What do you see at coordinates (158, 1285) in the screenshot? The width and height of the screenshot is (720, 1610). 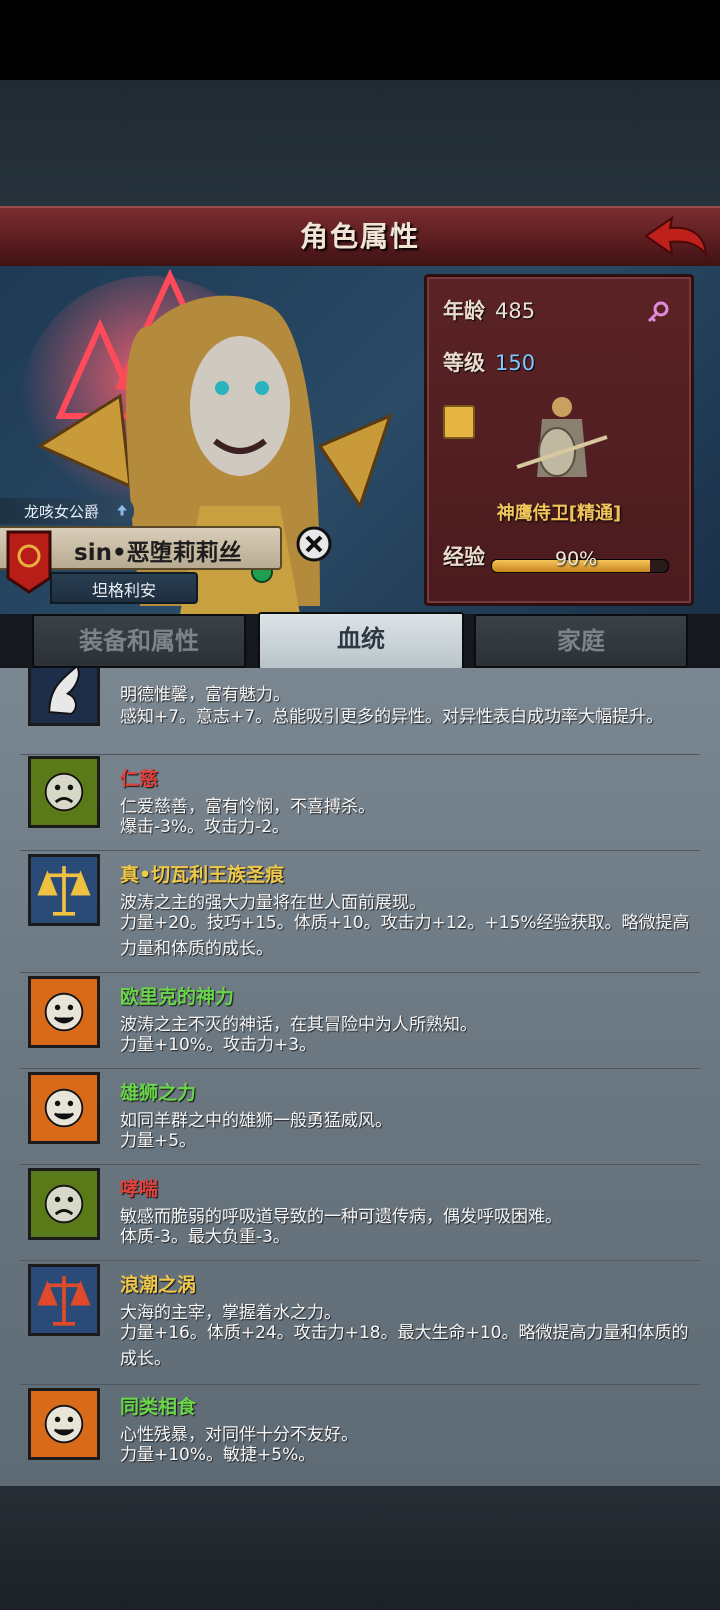 I see `trait-name: 浪潮之涡` at bounding box center [158, 1285].